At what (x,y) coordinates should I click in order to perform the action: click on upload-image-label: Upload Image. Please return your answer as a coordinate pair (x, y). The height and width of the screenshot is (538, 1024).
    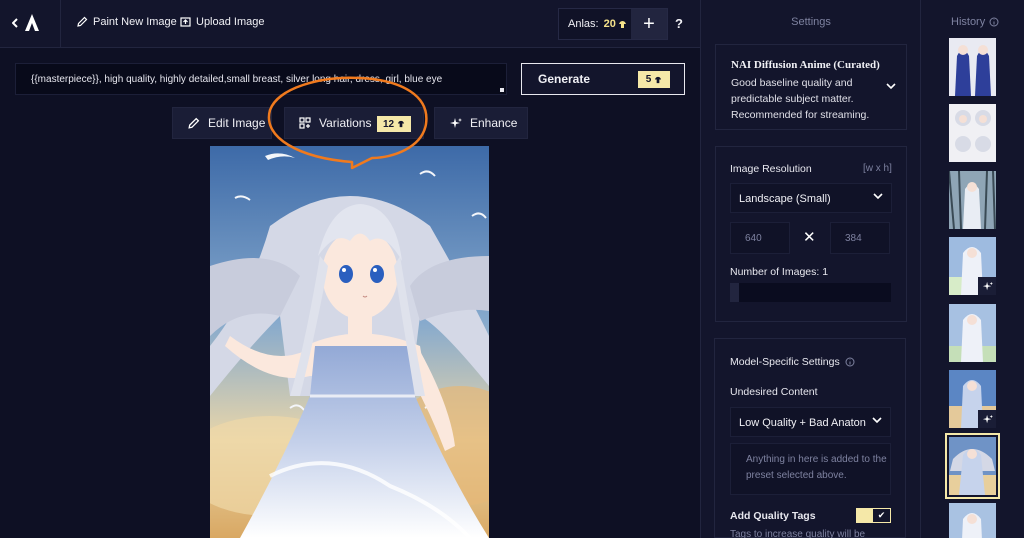
    Looking at the image, I should click on (230, 22).